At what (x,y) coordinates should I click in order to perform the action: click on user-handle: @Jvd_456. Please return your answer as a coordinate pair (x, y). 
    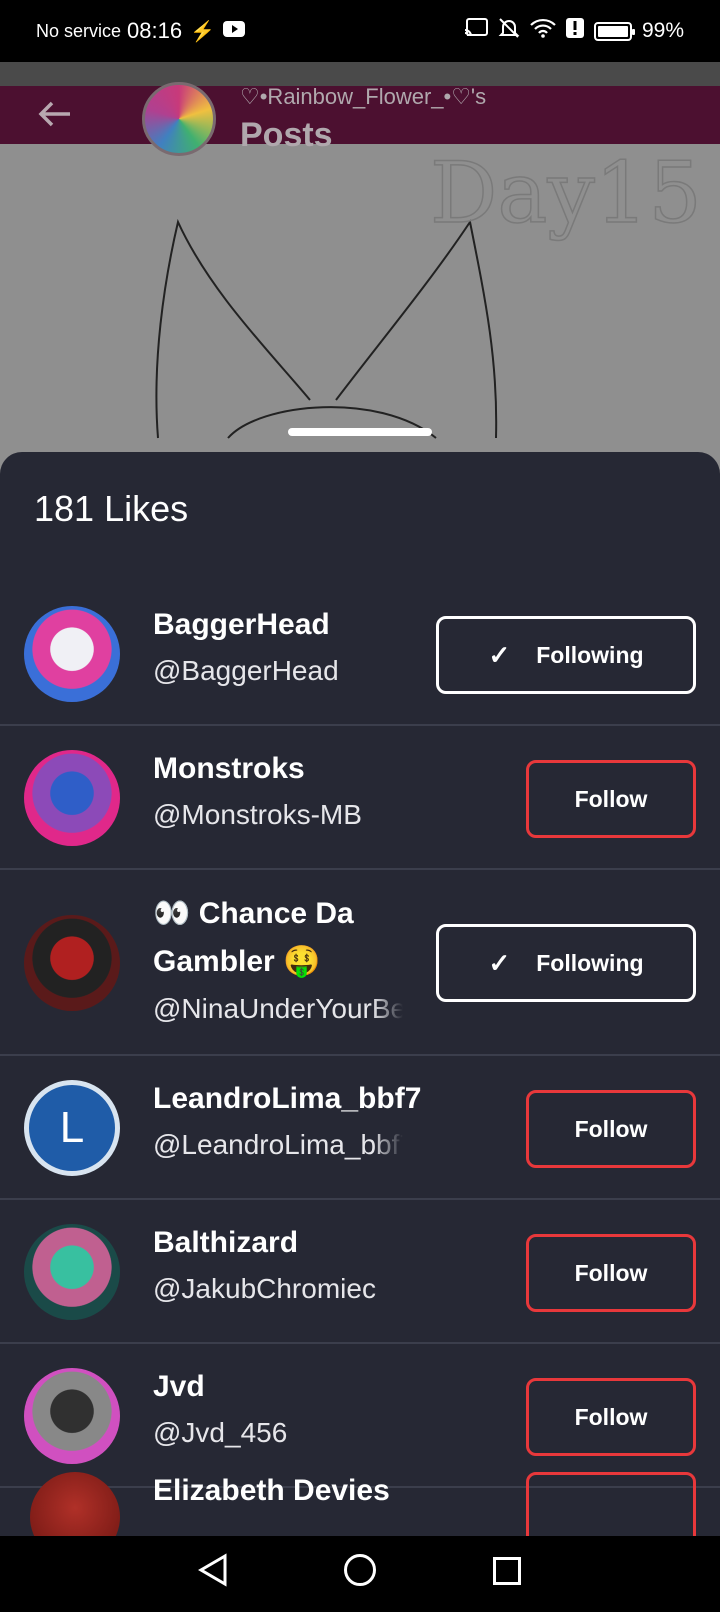
    Looking at the image, I should click on (220, 1432).